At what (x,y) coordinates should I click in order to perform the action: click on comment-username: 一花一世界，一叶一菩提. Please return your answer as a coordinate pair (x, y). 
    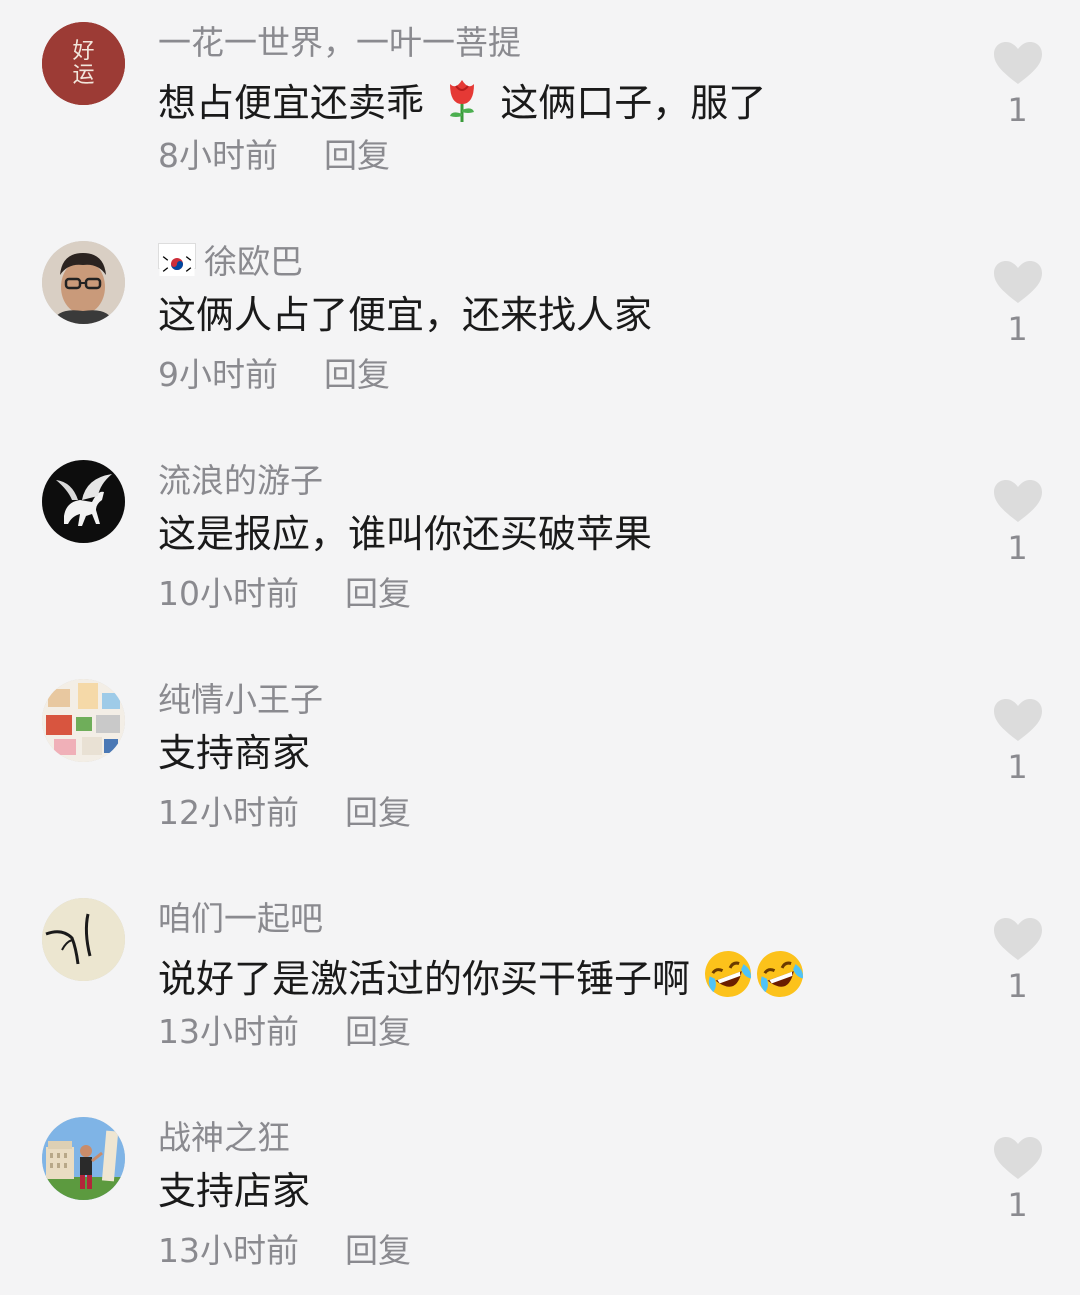
    Looking at the image, I should click on (339, 43).